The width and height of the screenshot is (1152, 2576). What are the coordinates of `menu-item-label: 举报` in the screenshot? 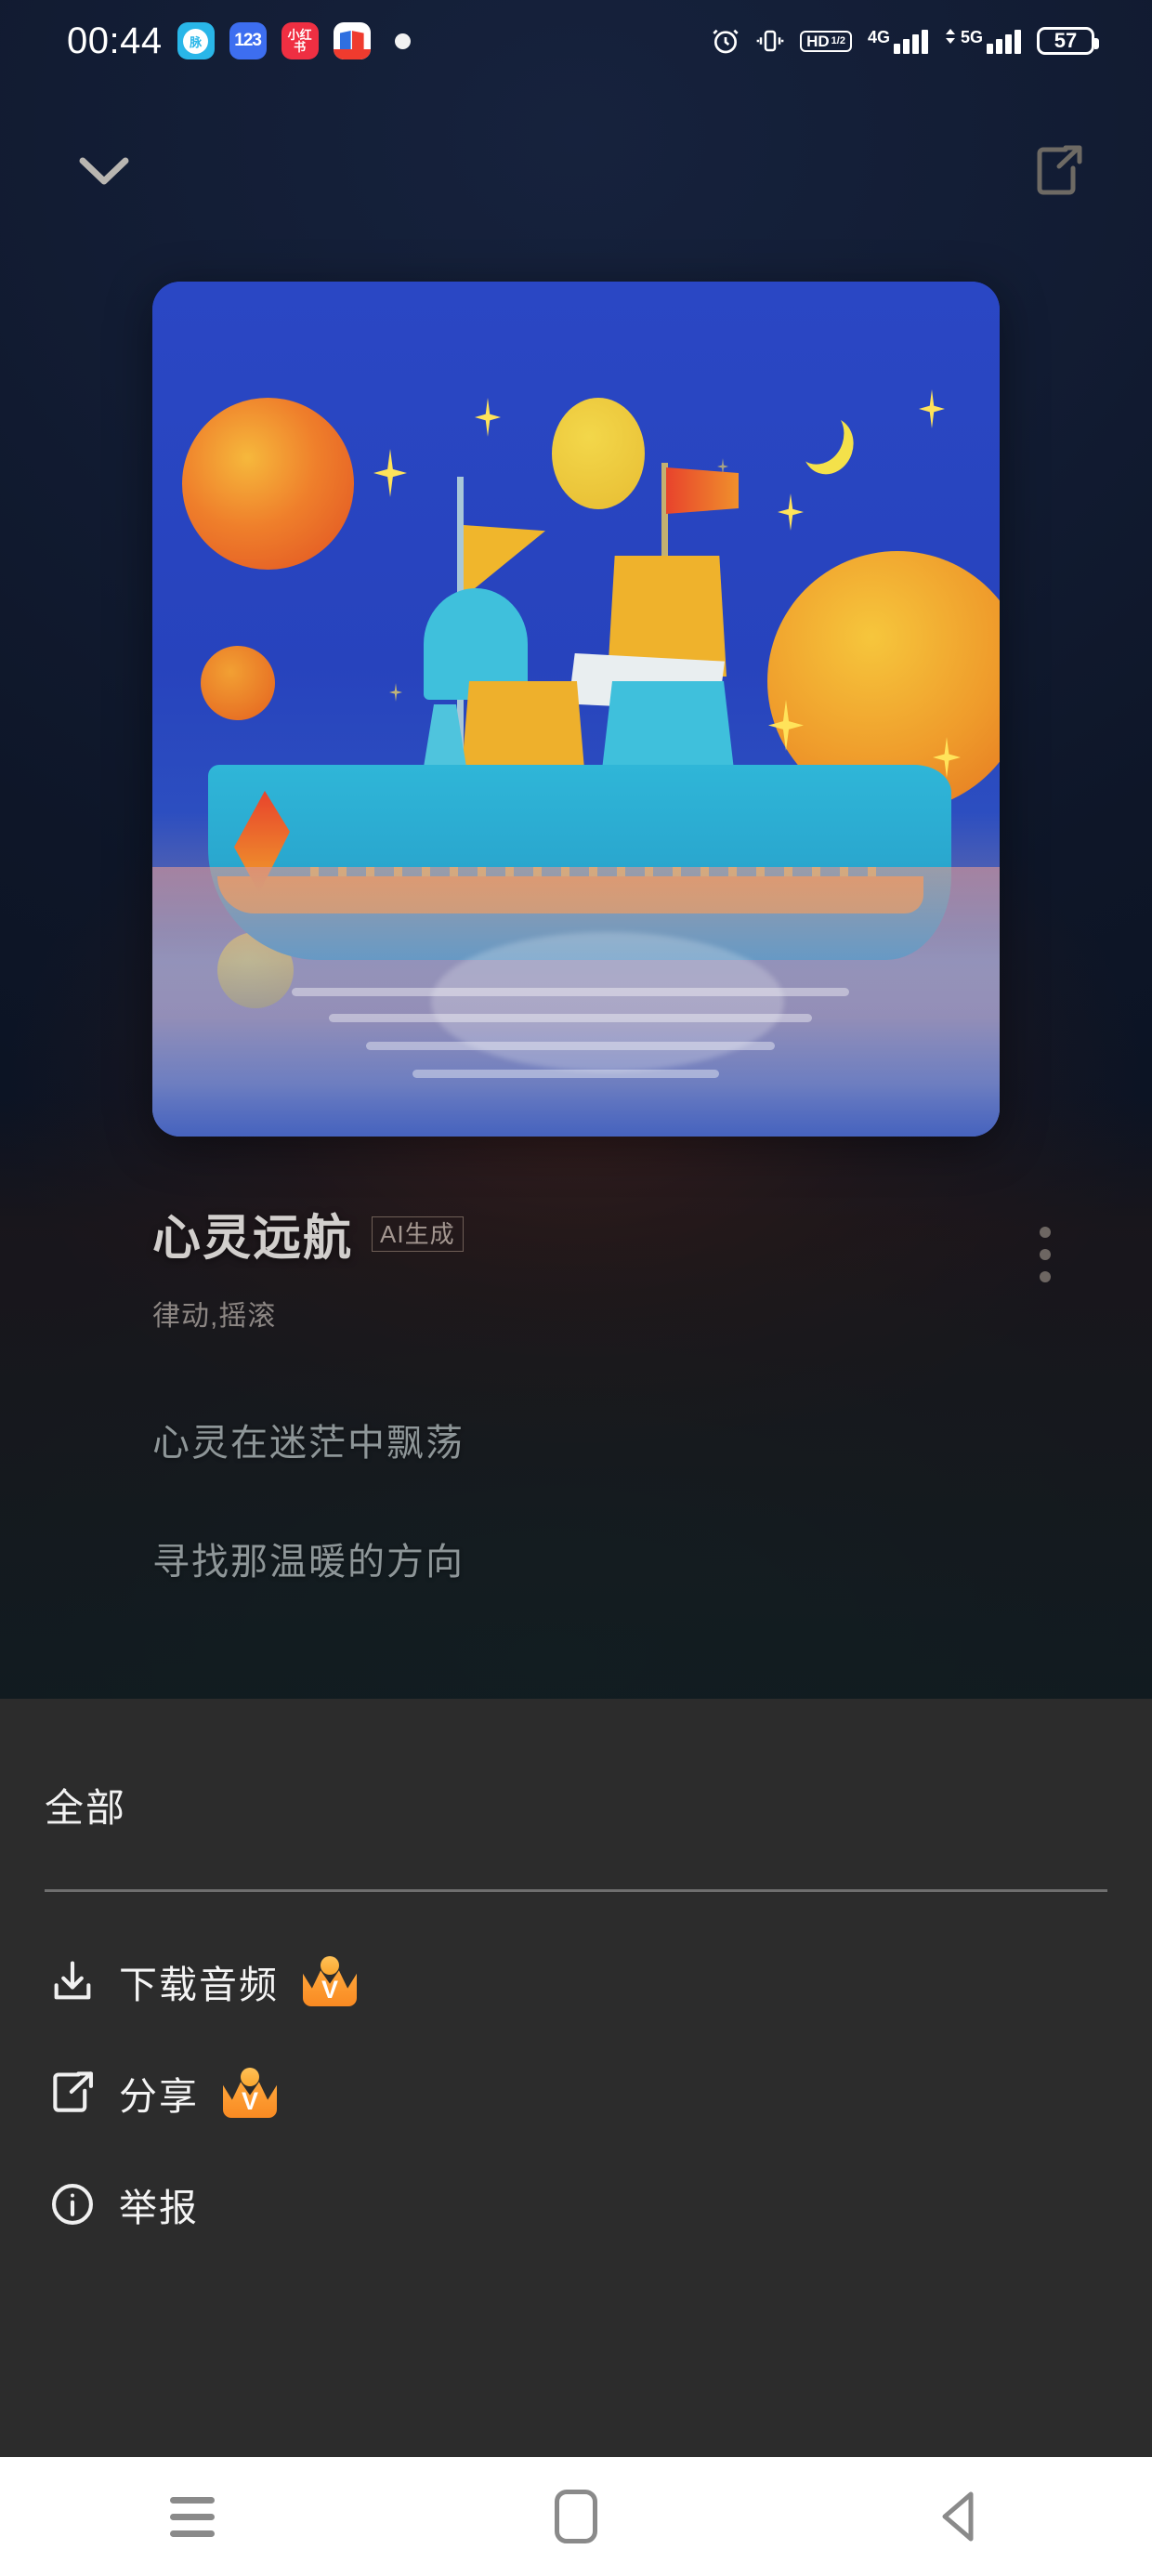 It's located at (159, 2208).